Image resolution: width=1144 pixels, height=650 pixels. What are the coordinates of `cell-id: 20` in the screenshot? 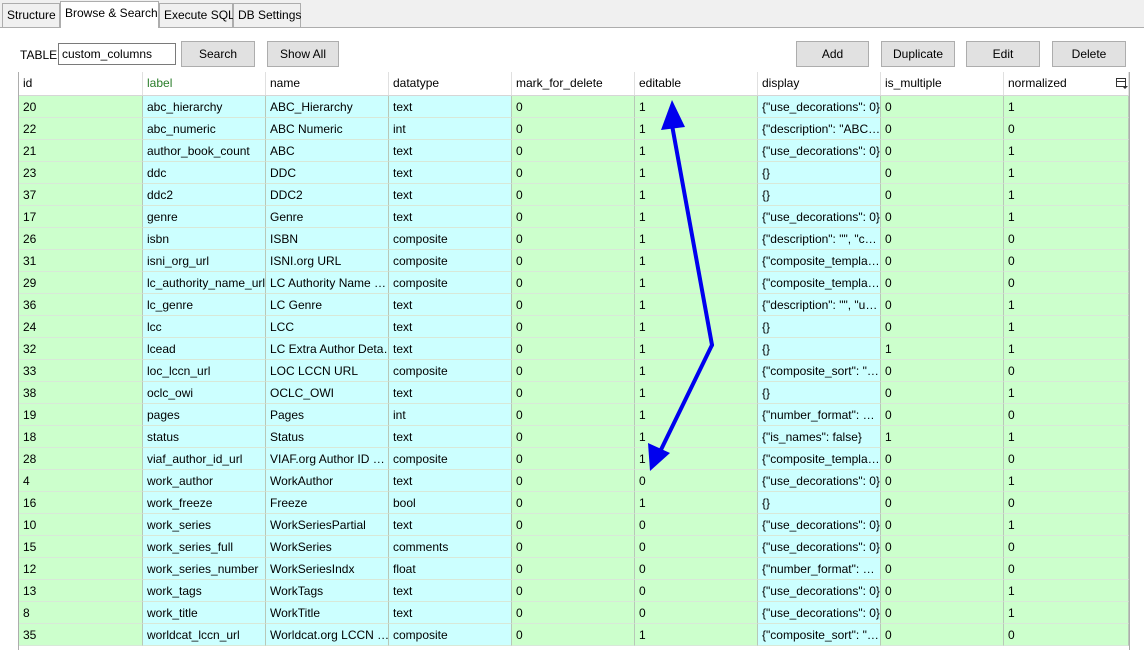 It's located at (81, 107).